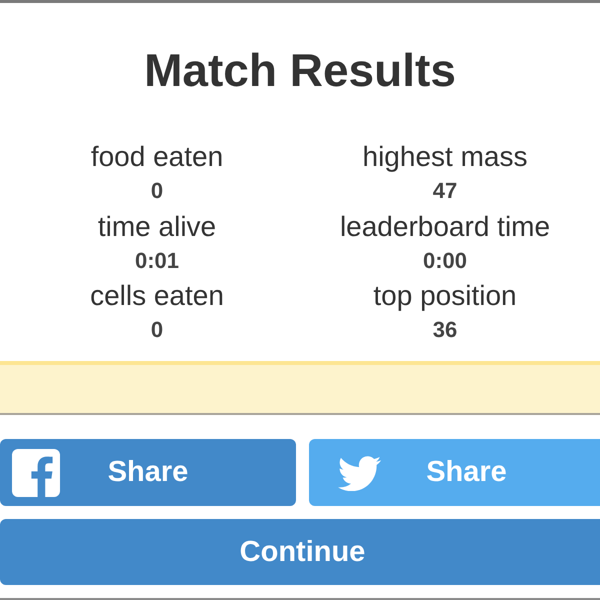 Image resolution: width=600 pixels, height=600 pixels. What do you see at coordinates (157, 226) in the screenshot?
I see `stat-label: time alive` at bounding box center [157, 226].